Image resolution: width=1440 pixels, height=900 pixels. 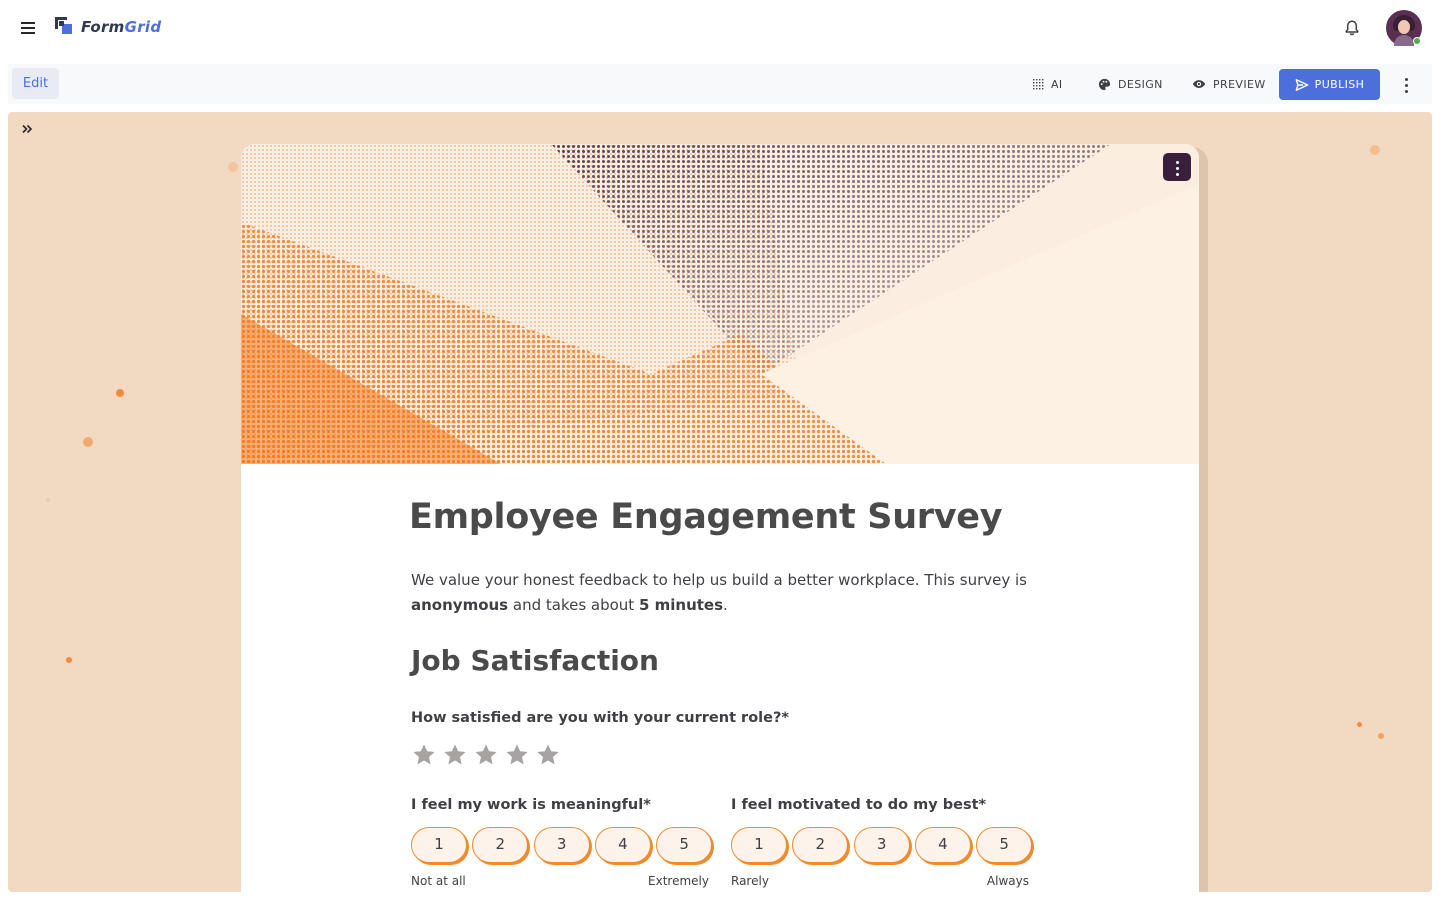 What do you see at coordinates (1302, 84) in the screenshot?
I see `send-icon` at bounding box center [1302, 84].